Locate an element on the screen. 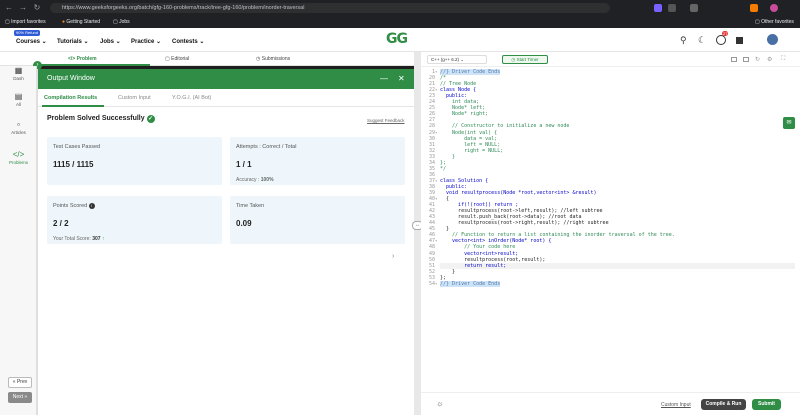  suggest-feedback-link: Suggest Feedback is located at coordinates (386, 120).